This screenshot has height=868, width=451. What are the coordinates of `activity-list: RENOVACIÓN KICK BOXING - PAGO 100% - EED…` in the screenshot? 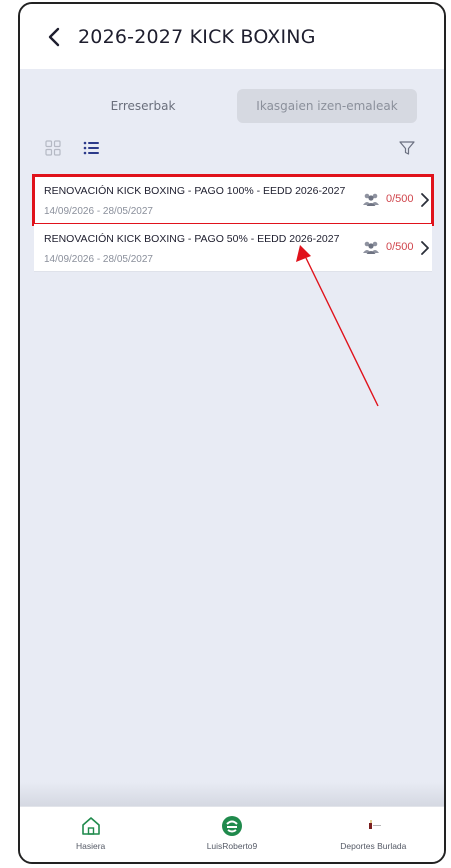 It's located at (233, 223).